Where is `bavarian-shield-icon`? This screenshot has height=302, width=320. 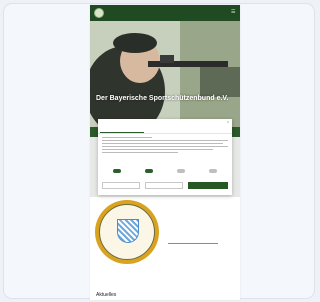
bavarian-shield-icon is located at coordinates (128, 231).